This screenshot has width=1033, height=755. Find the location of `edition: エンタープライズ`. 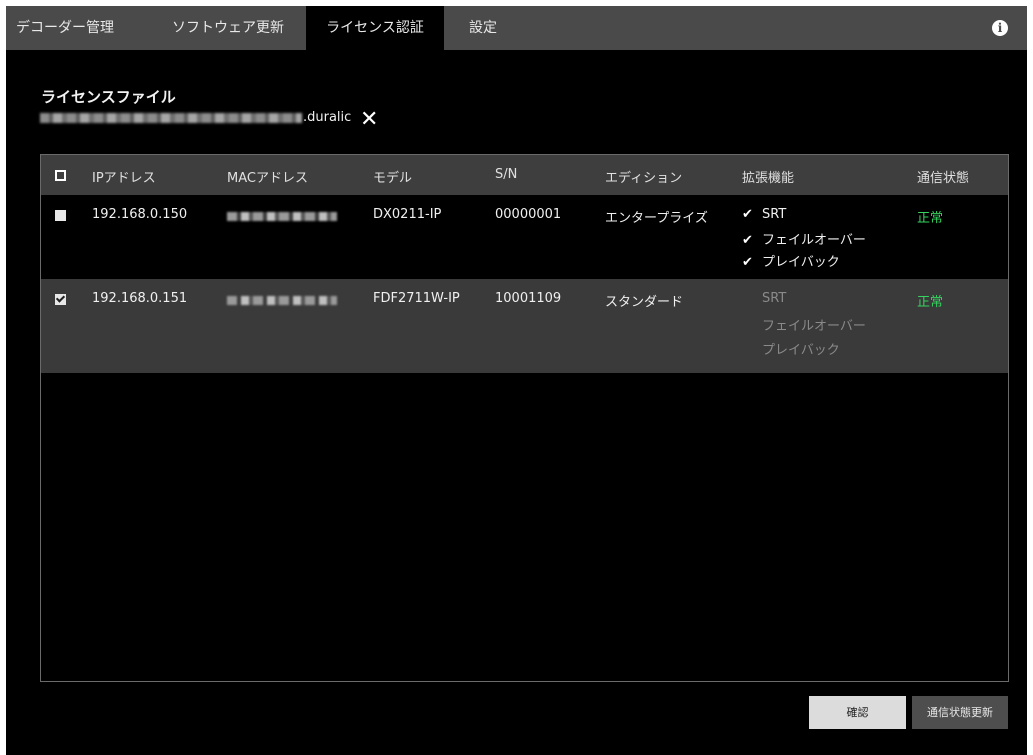

edition: エンタープライズ is located at coordinates (656, 218).